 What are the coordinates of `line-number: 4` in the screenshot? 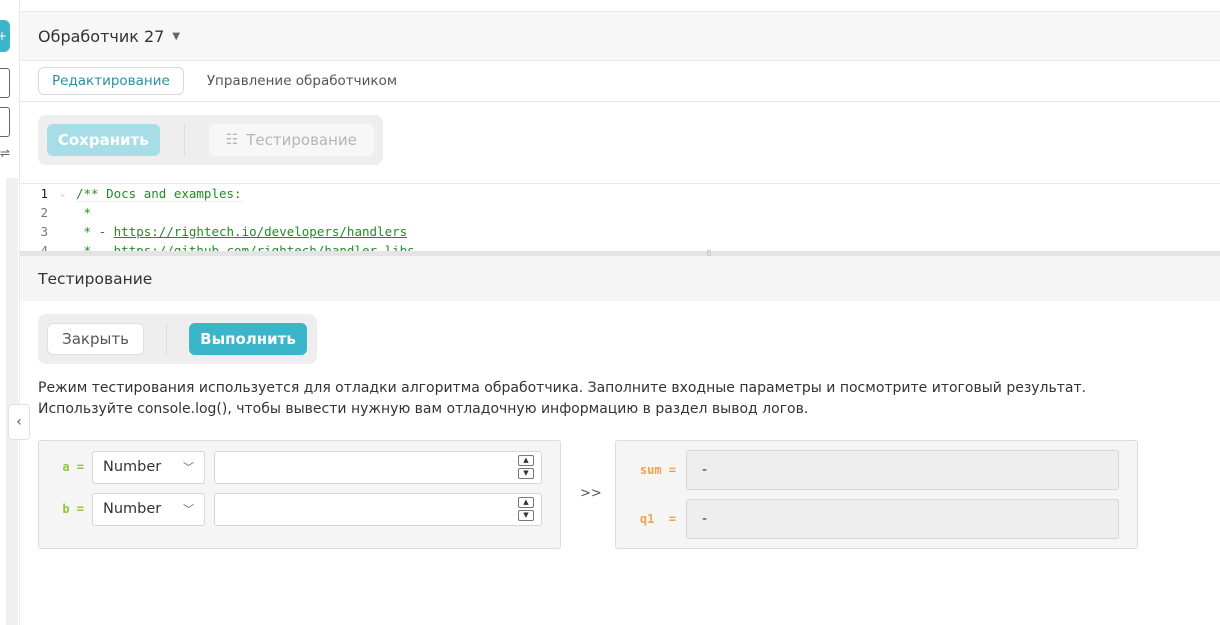 It's located at (44, 247).